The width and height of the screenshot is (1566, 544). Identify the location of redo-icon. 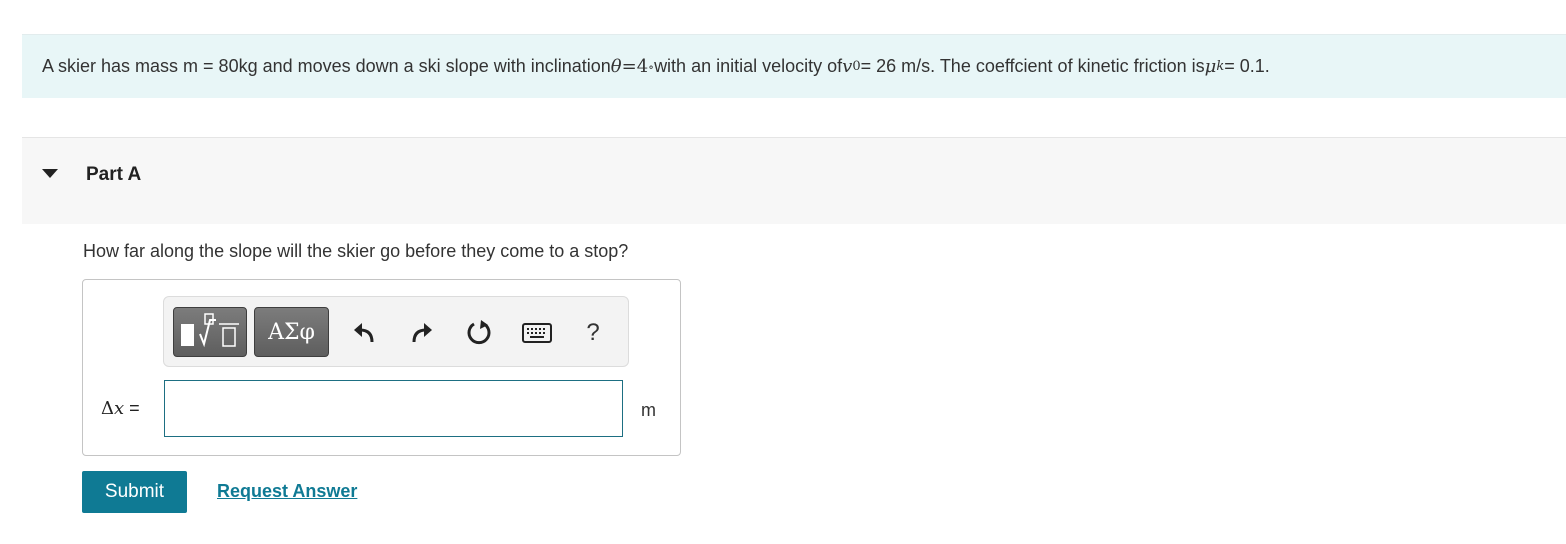
(422, 333).